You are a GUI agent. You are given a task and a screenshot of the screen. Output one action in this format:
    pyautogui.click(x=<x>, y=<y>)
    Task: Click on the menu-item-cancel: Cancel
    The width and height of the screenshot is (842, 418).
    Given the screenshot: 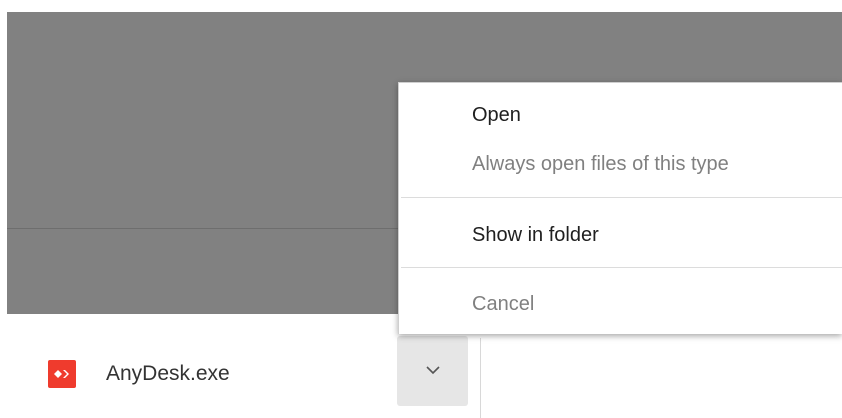 What is the action you would take?
    pyautogui.click(x=503, y=304)
    